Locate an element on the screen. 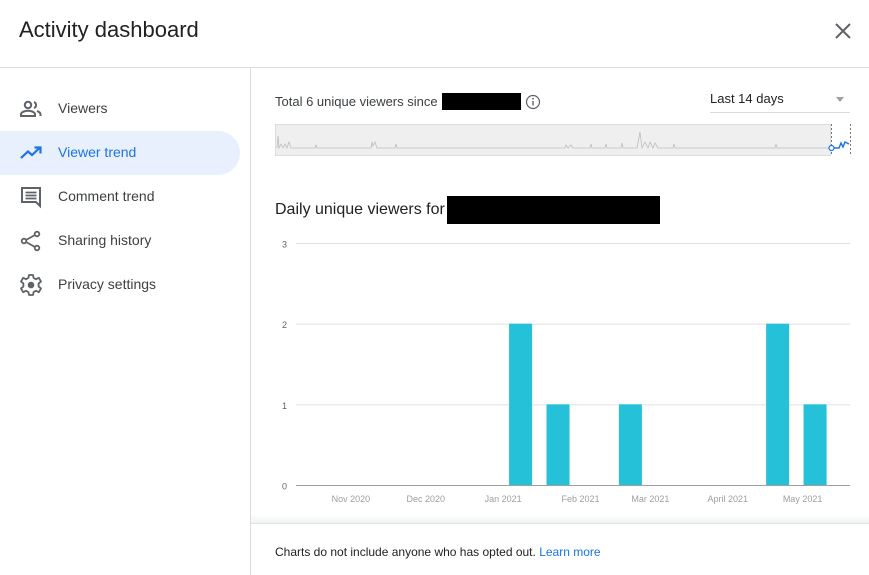 Image resolution: width=869 pixels, height=575 pixels. sidebar-item-comment-trend: Comment trend is located at coordinates (120, 197).